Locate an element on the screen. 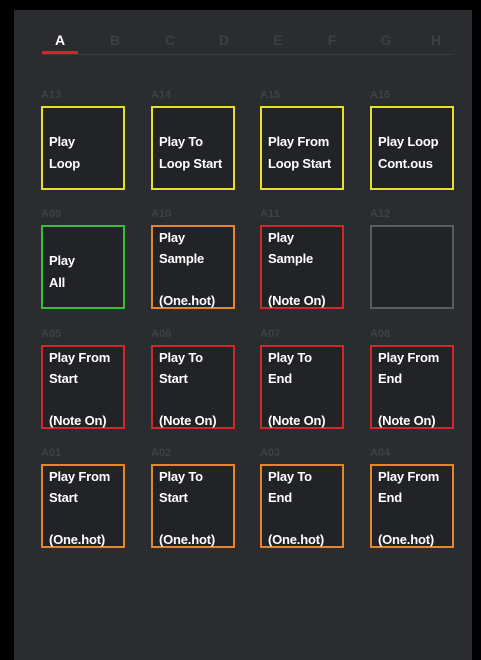  pad-label-line: All is located at coordinates (57, 282).